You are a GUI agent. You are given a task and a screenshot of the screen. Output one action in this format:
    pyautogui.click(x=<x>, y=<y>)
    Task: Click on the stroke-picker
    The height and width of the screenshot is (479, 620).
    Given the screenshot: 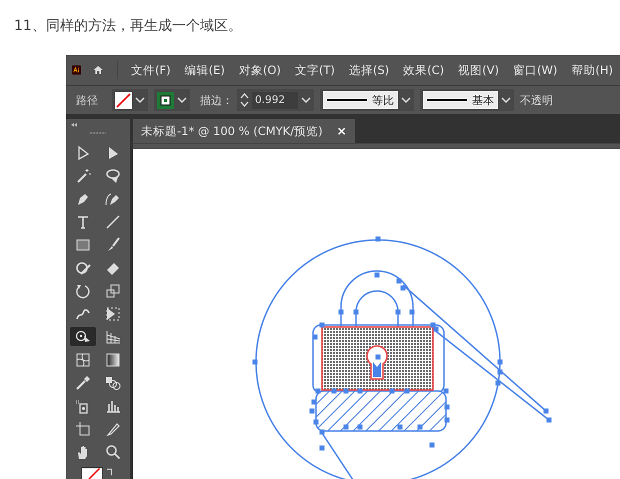 What is the action you would take?
    pyautogui.click(x=172, y=100)
    